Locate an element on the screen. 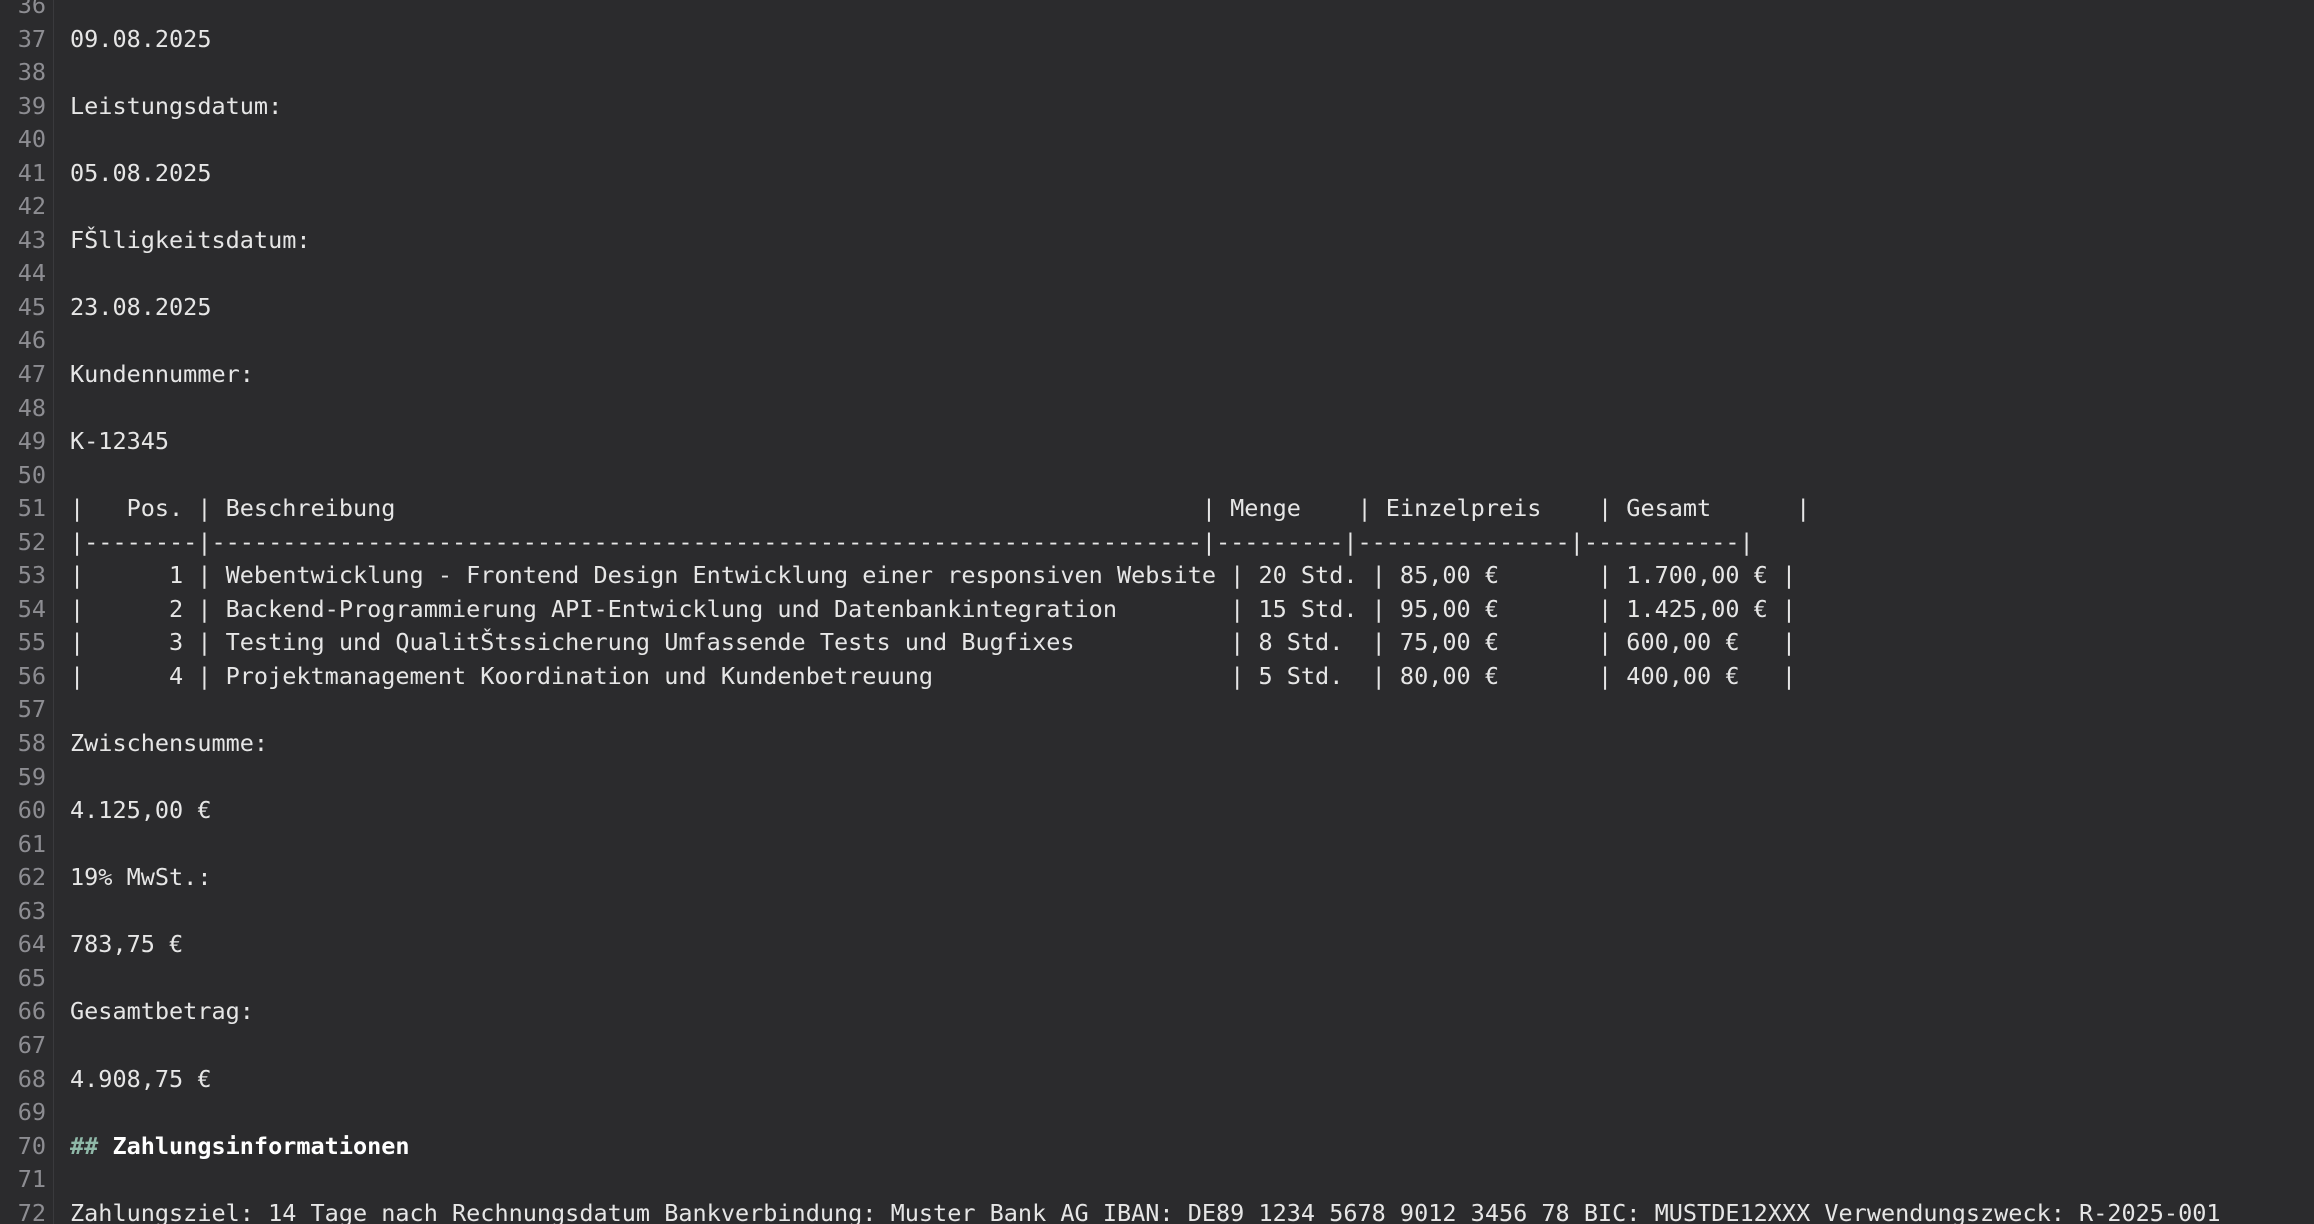 This screenshot has width=2314, height=1224. editor-line: 39 Leistungsdatum: is located at coordinates (1157, 107).